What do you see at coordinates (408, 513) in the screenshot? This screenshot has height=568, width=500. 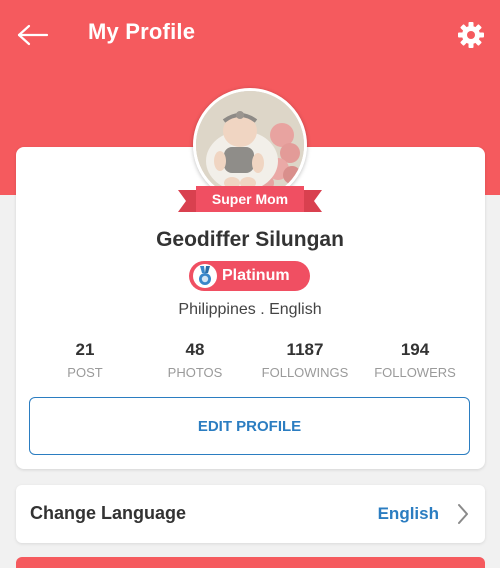 I see `language-value: English` at bounding box center [408, 513].